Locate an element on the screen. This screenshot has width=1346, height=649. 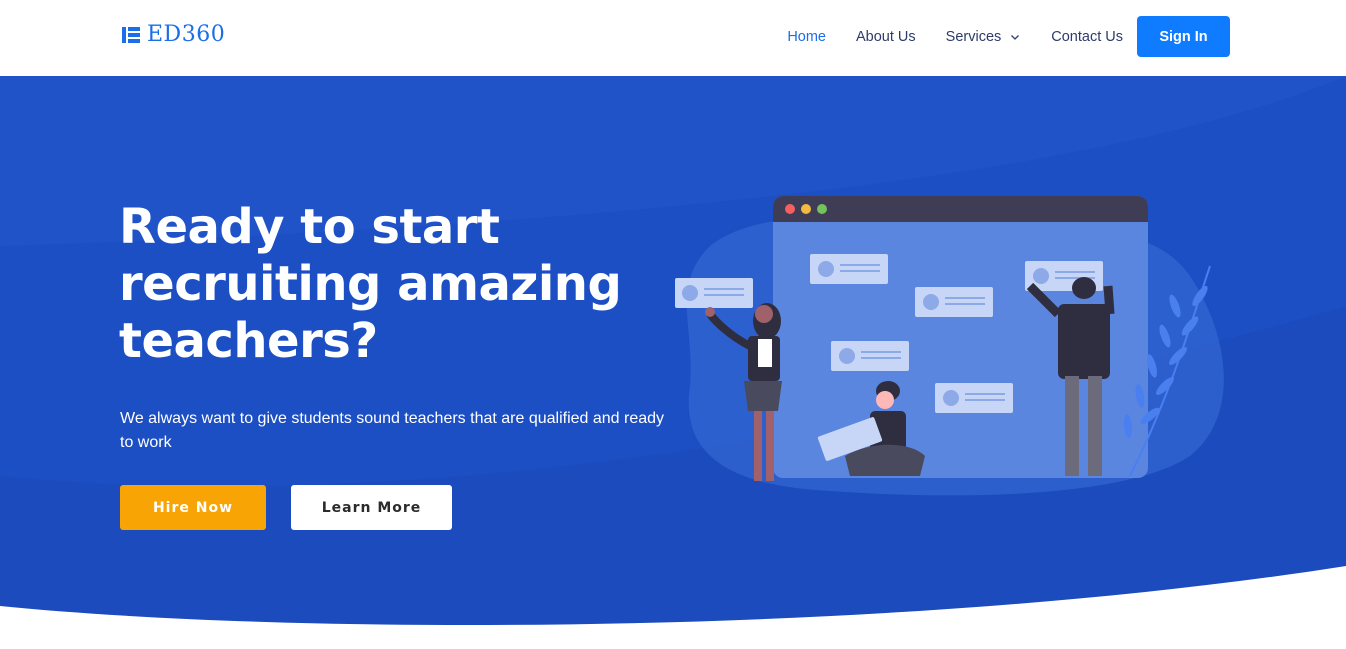
nav-about-us: About Us is located at coordinates (886, 37).